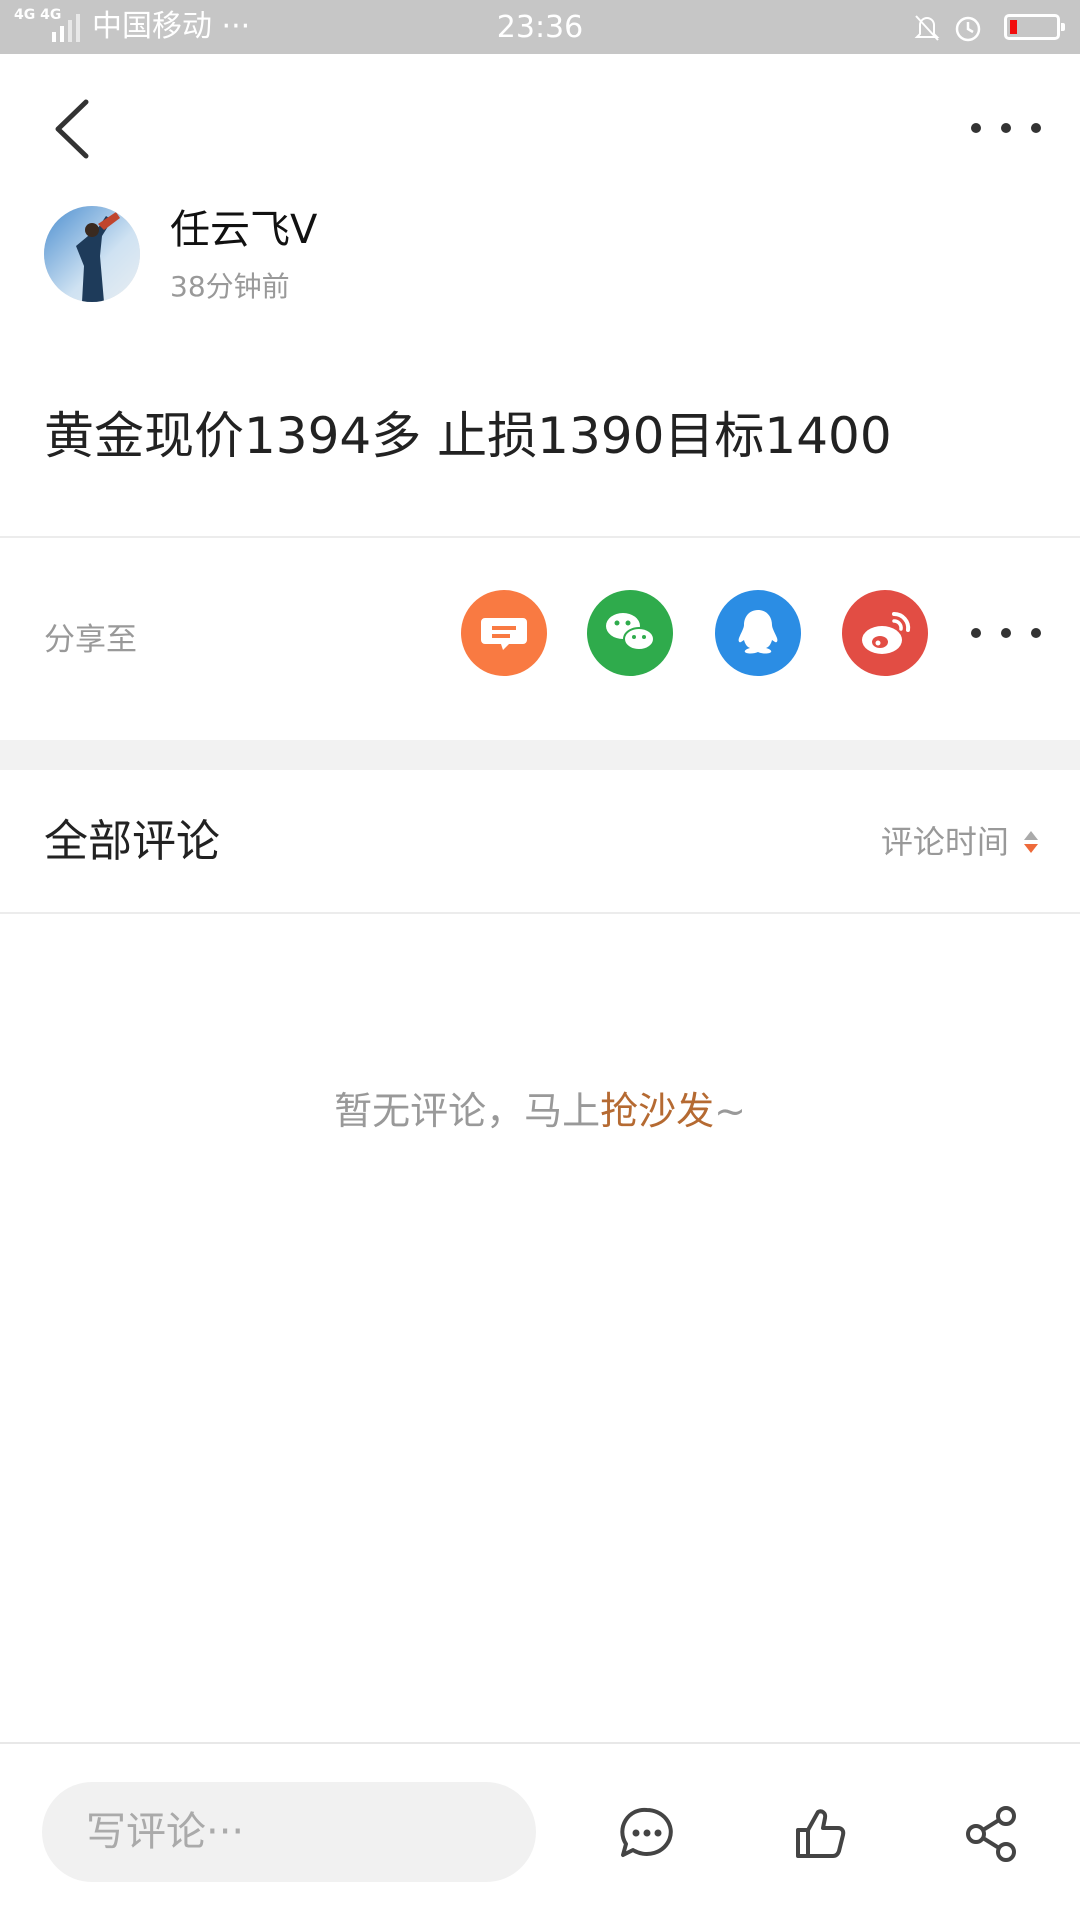  I want to click on status-bar: 4G 4G 中国移动 ··· 23:36, so click(540, 27).